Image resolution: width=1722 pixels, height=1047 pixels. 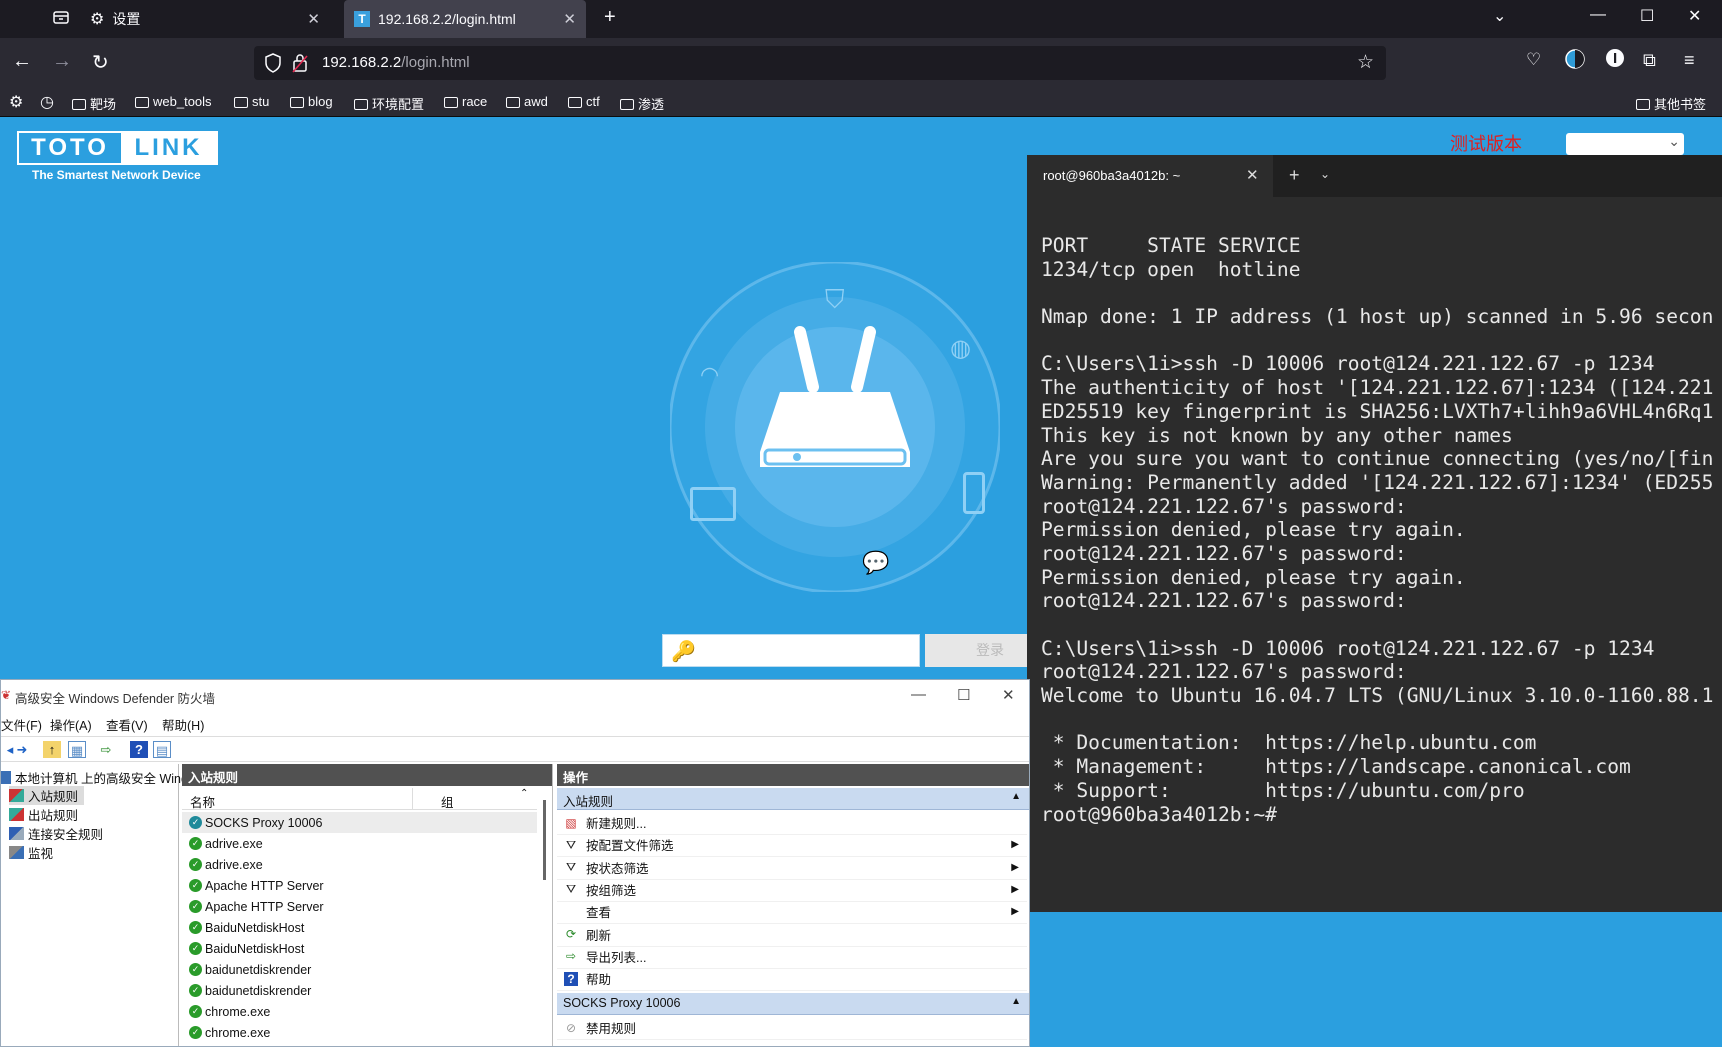 What do you see at coordinates (251, 101) in the screenshot?
I see `bookmark-folder: stu` at bounding box center [251, 101].